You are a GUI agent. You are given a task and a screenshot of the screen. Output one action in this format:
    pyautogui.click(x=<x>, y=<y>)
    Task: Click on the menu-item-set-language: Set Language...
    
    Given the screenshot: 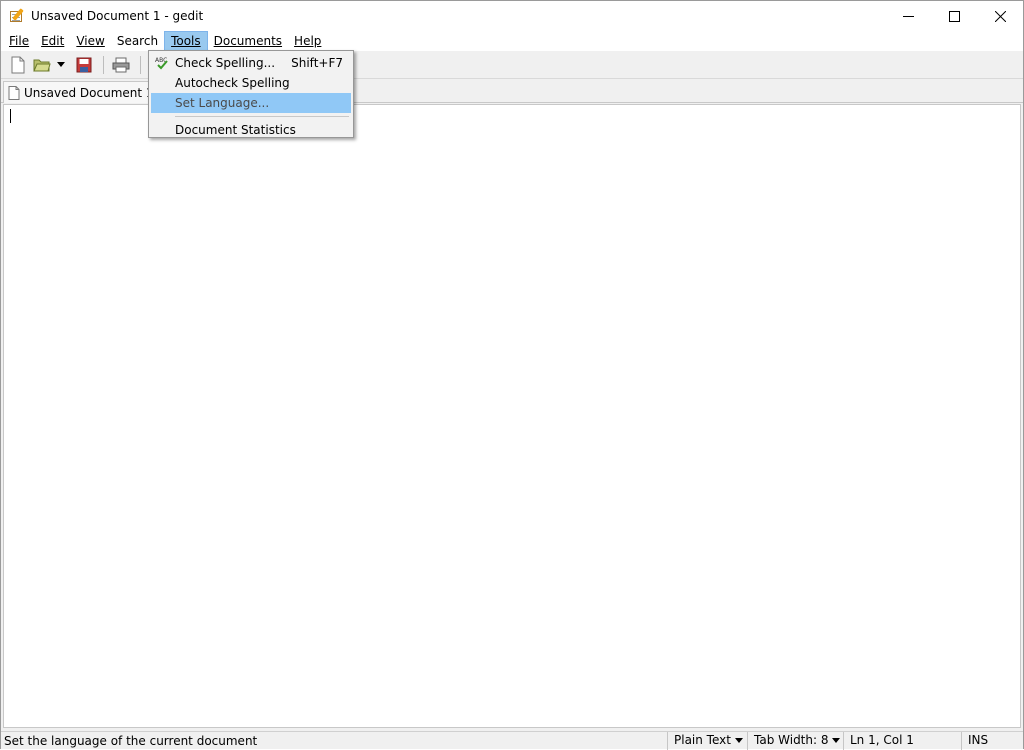 What is the action you would take?
    pyautogui.click(x=251, y=103)
    